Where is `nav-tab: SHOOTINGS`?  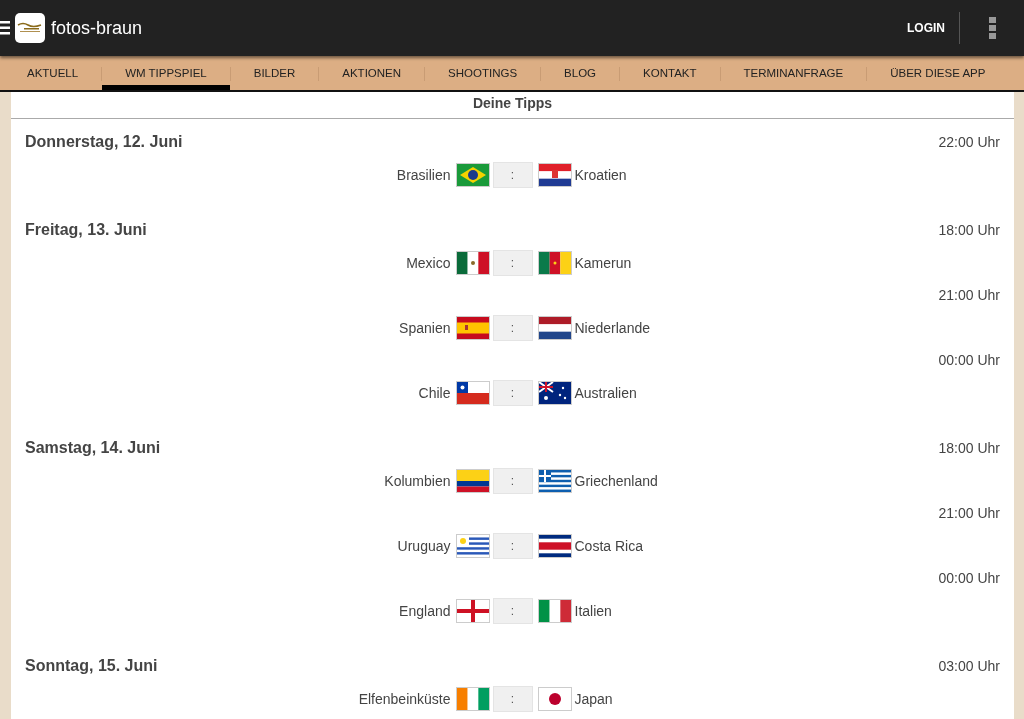 nav-tab: SHOOTINGS is located at coordinates (483, 73).